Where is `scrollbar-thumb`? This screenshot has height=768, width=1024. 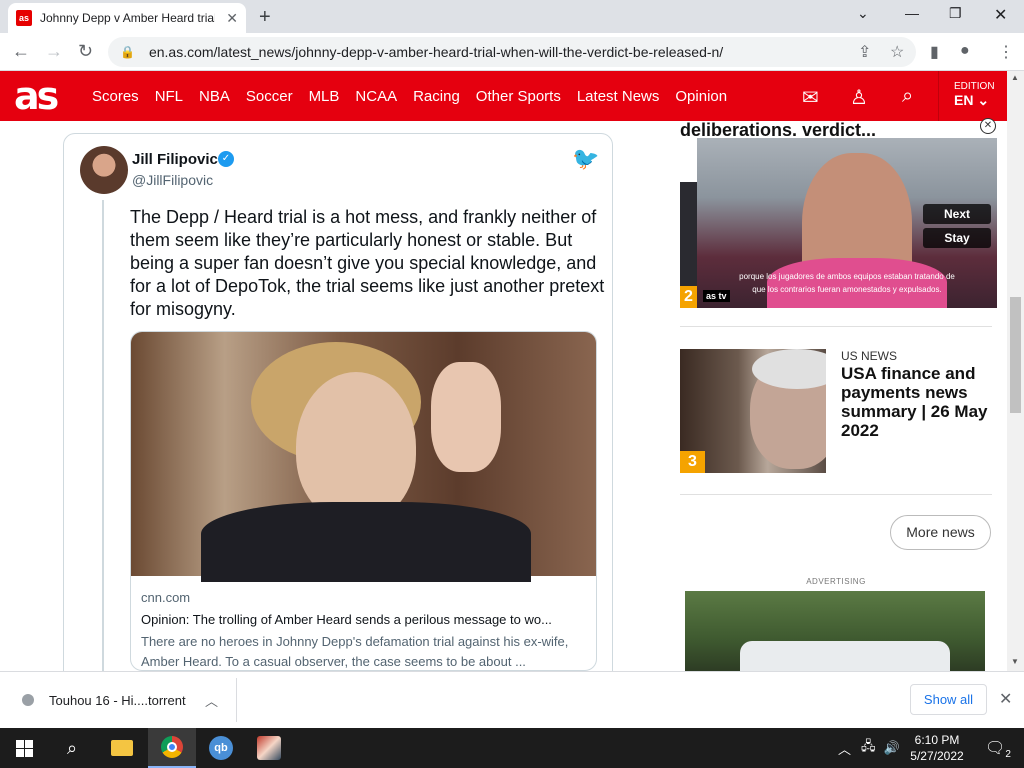
scrollbar-thumb is located at coordinates (1015, 355).